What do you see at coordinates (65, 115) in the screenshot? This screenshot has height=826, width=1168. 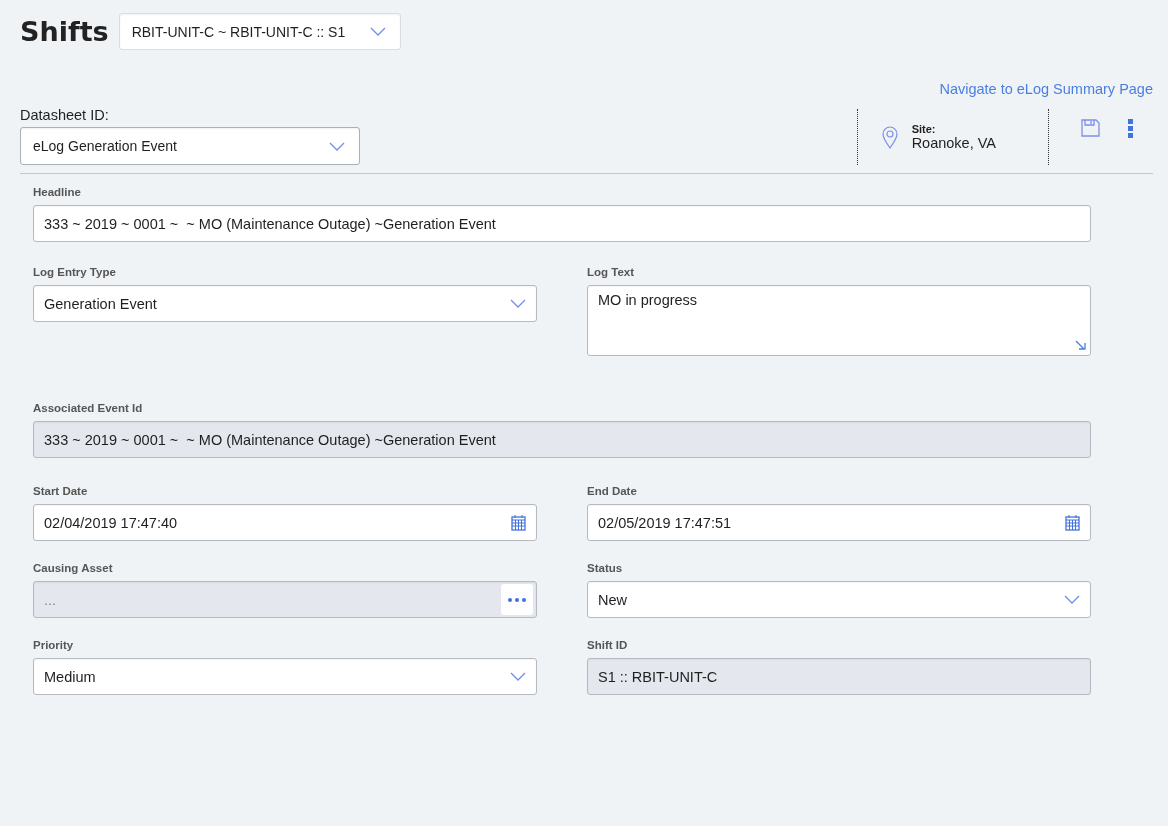 I see `datasheet-label: Datasheet ID:` at bounding box center [65, 115].